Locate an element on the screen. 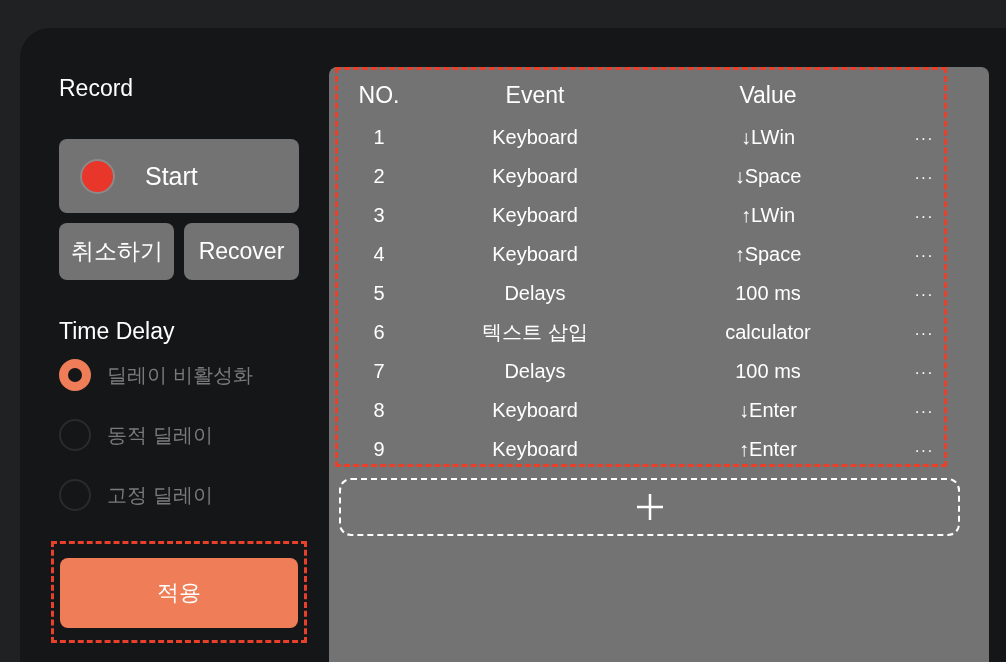  table-cell-text: ↓Space is located at coordinates (768, 176).